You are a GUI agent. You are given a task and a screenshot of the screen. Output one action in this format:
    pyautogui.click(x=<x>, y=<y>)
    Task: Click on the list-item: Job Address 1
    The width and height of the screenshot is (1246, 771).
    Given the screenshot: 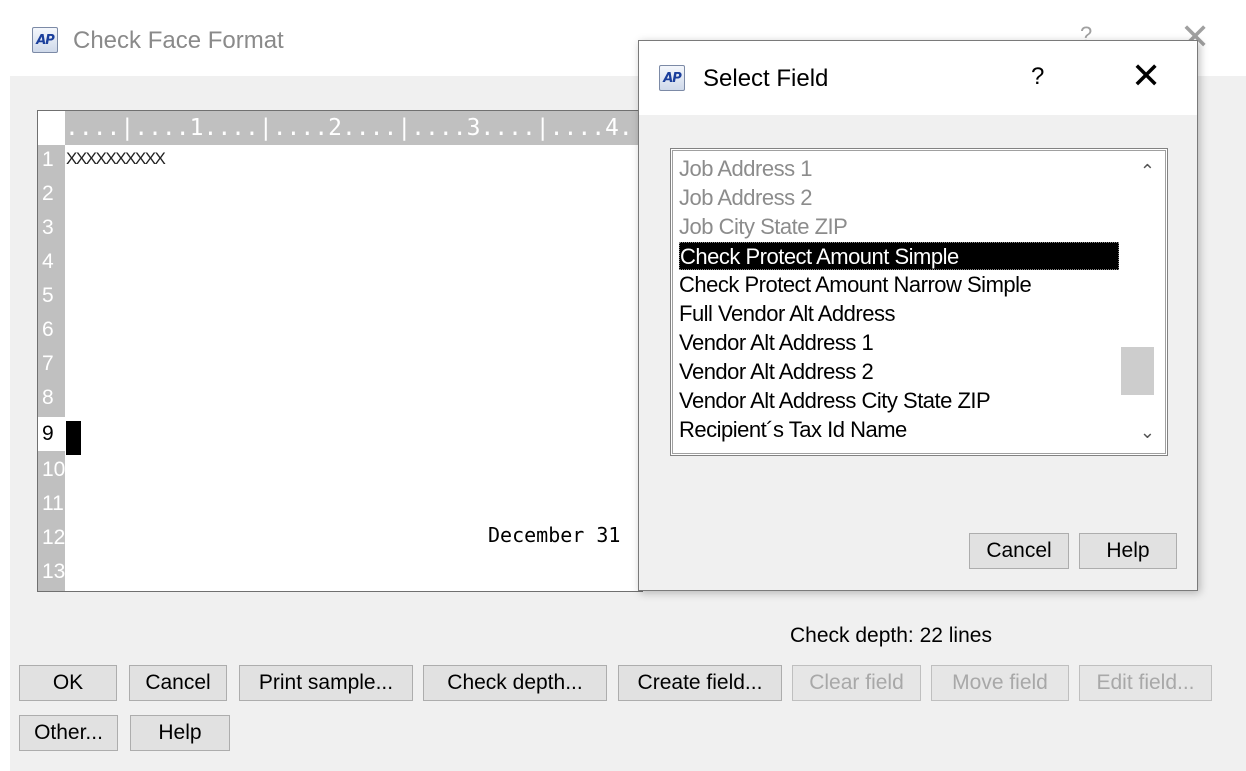 What is the action you would take?
    pyautogui.click(x=899, y=169)
    